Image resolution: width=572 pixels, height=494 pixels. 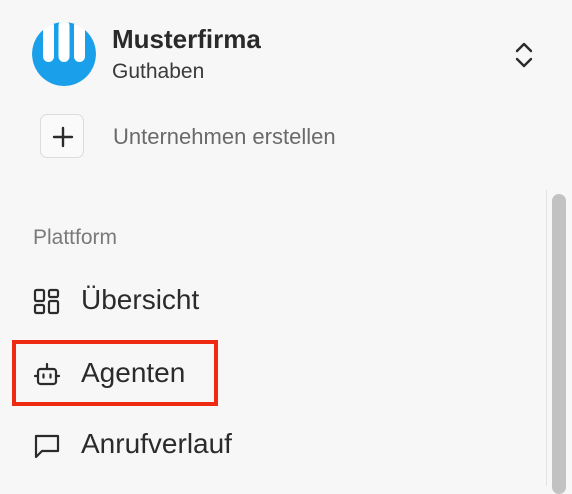 What do you see at coordinates (524, 55) in the screenshot?
I see `chevron-up-down-icon` at bounding box center [524, 55].